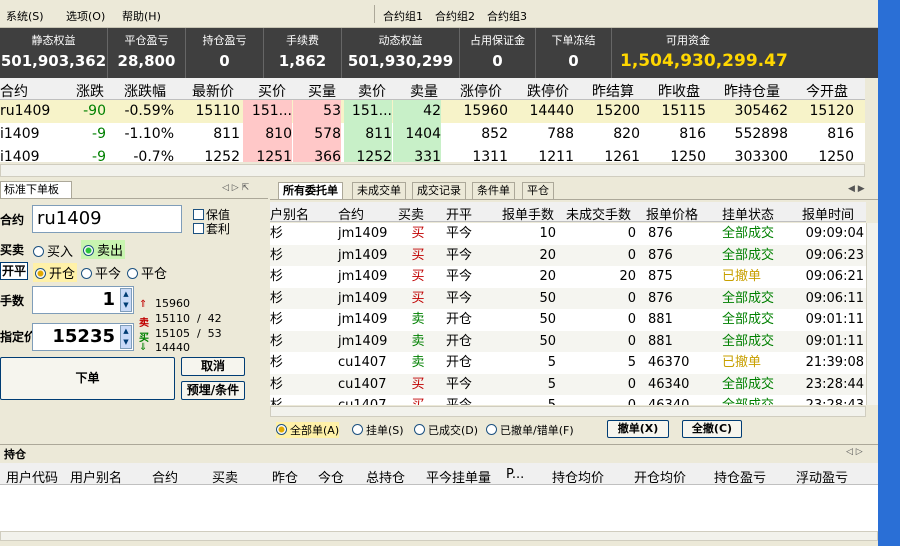 The width and height of the screenshot is (900, 546). Describe the element at coordinates (172, 347) in the screenshot. I see `limit-down-price: 14440` at that location.